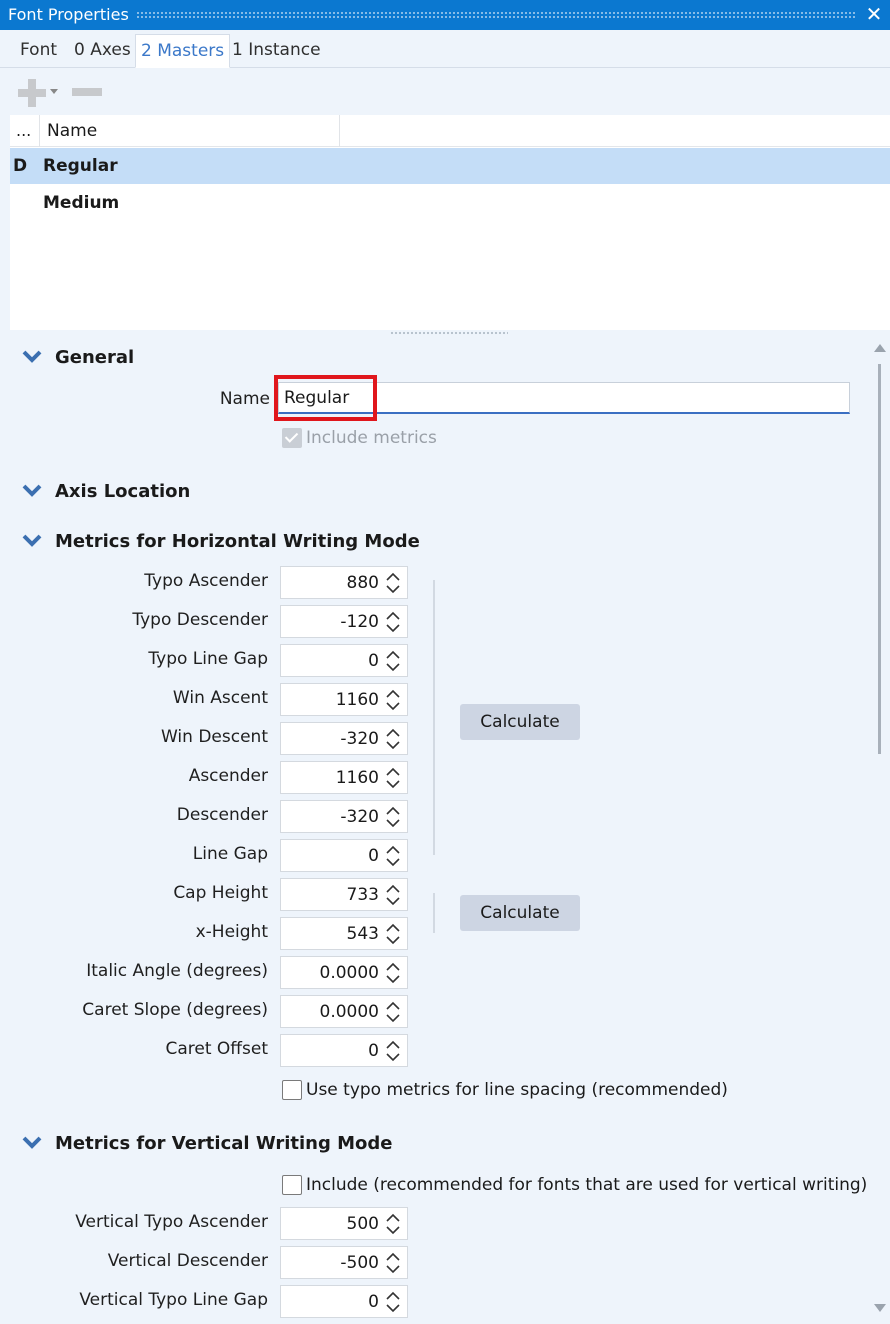  Describe the element at coordinates (879, 559) in the screenshot. I see `scroll-thumb` at that location.